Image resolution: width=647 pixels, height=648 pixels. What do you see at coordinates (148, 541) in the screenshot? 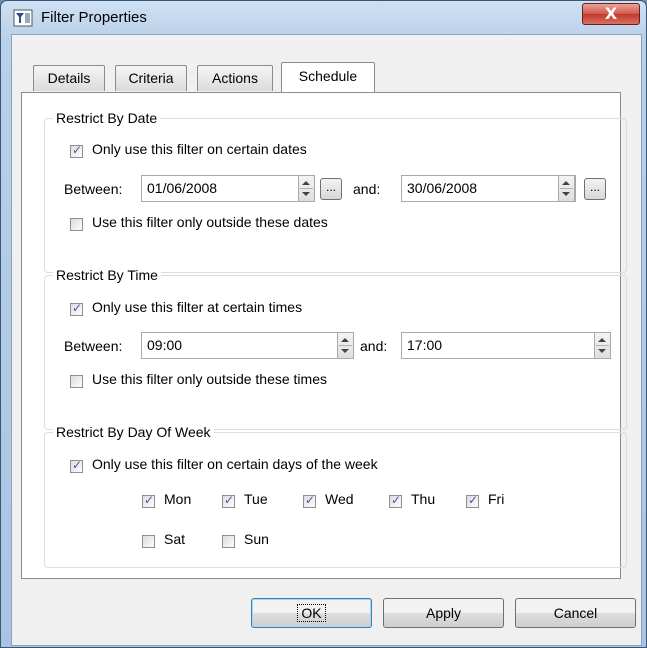
I see `day-sat-checkbox` at bounding box center [148, 541].